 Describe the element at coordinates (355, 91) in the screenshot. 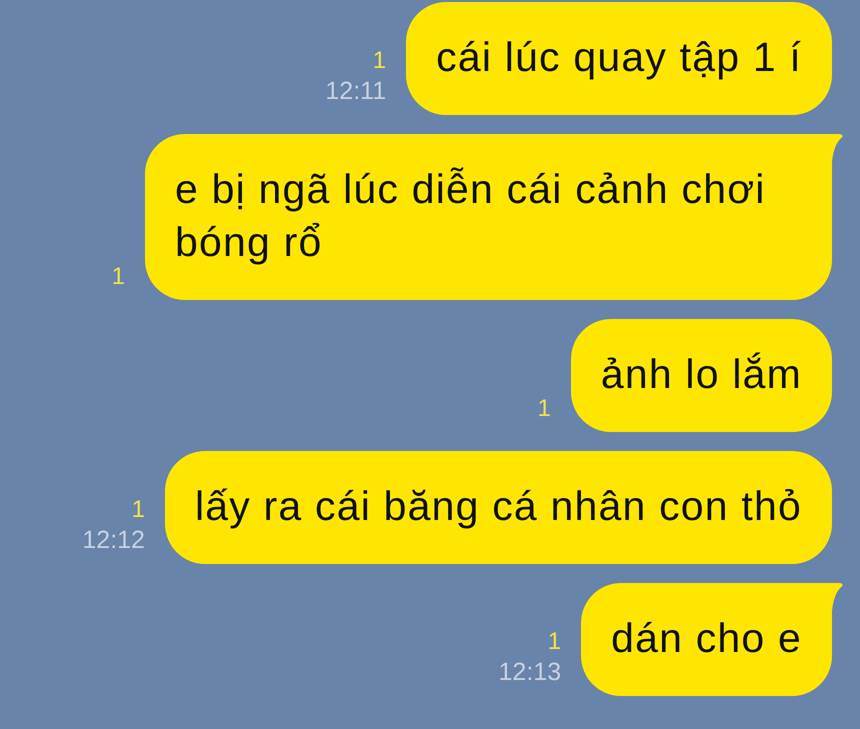

I see `message-time: 12:11` at that location.